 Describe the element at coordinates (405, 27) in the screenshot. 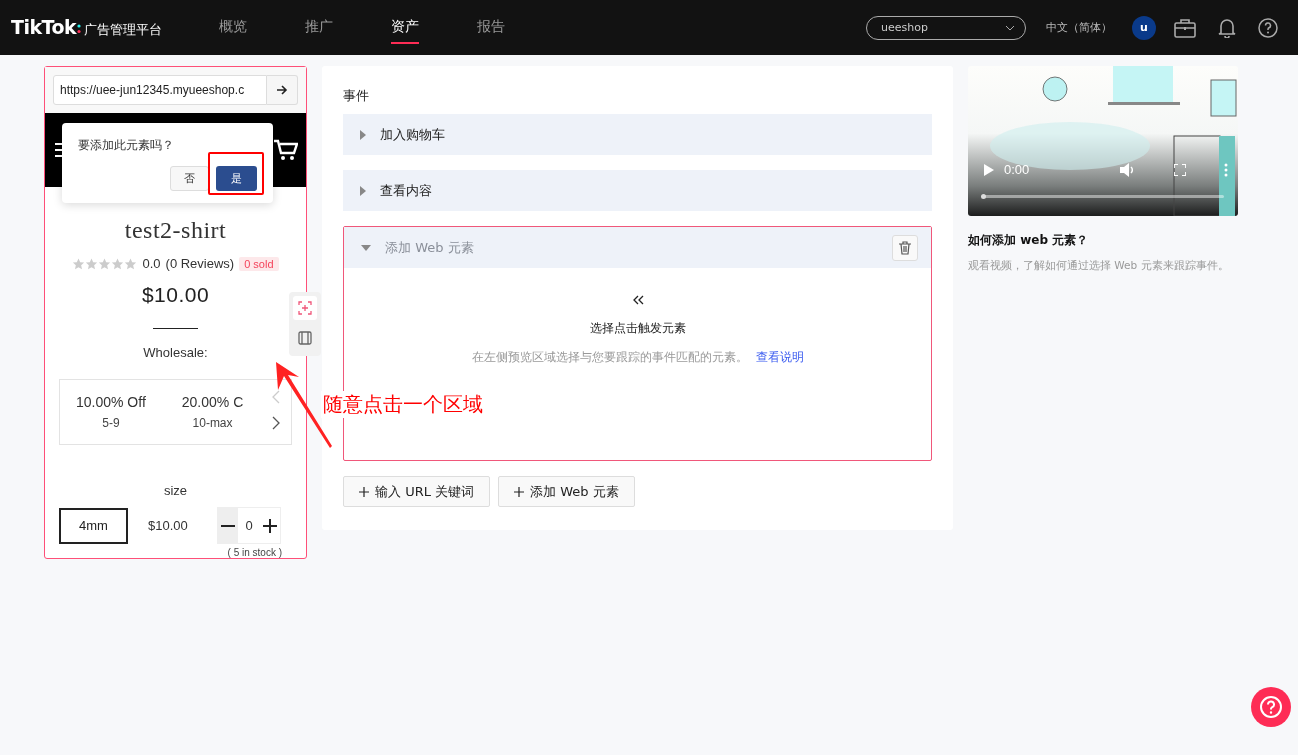

I see `nav-tab: 资产` at that location.